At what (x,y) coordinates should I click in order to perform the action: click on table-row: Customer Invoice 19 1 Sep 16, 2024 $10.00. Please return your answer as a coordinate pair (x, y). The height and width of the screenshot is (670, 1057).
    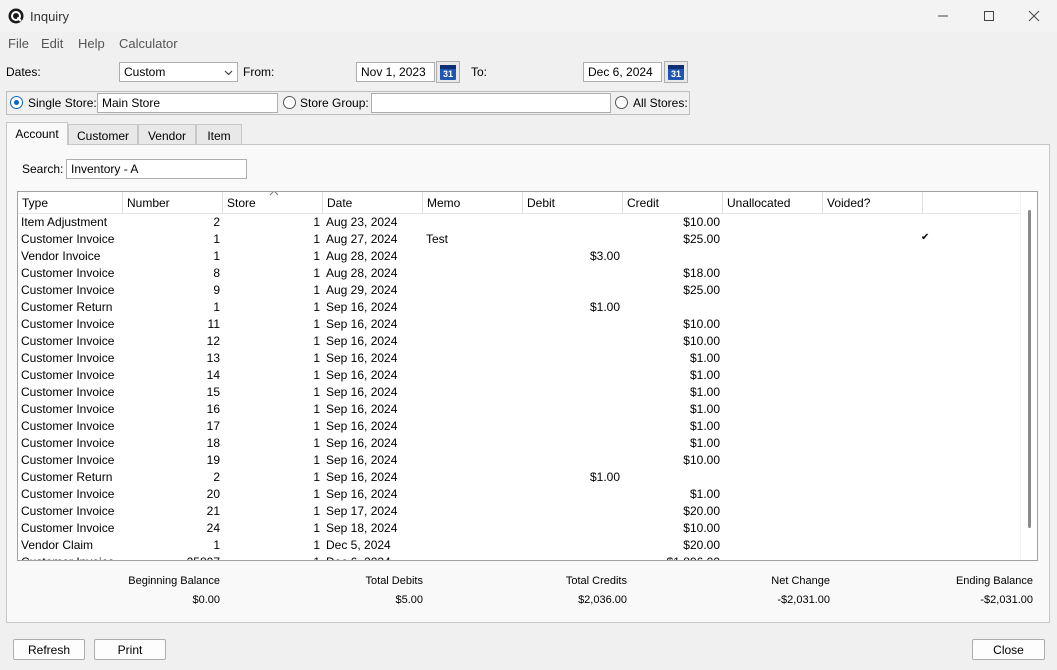
    Looking at the image, I should click on (519, 460).